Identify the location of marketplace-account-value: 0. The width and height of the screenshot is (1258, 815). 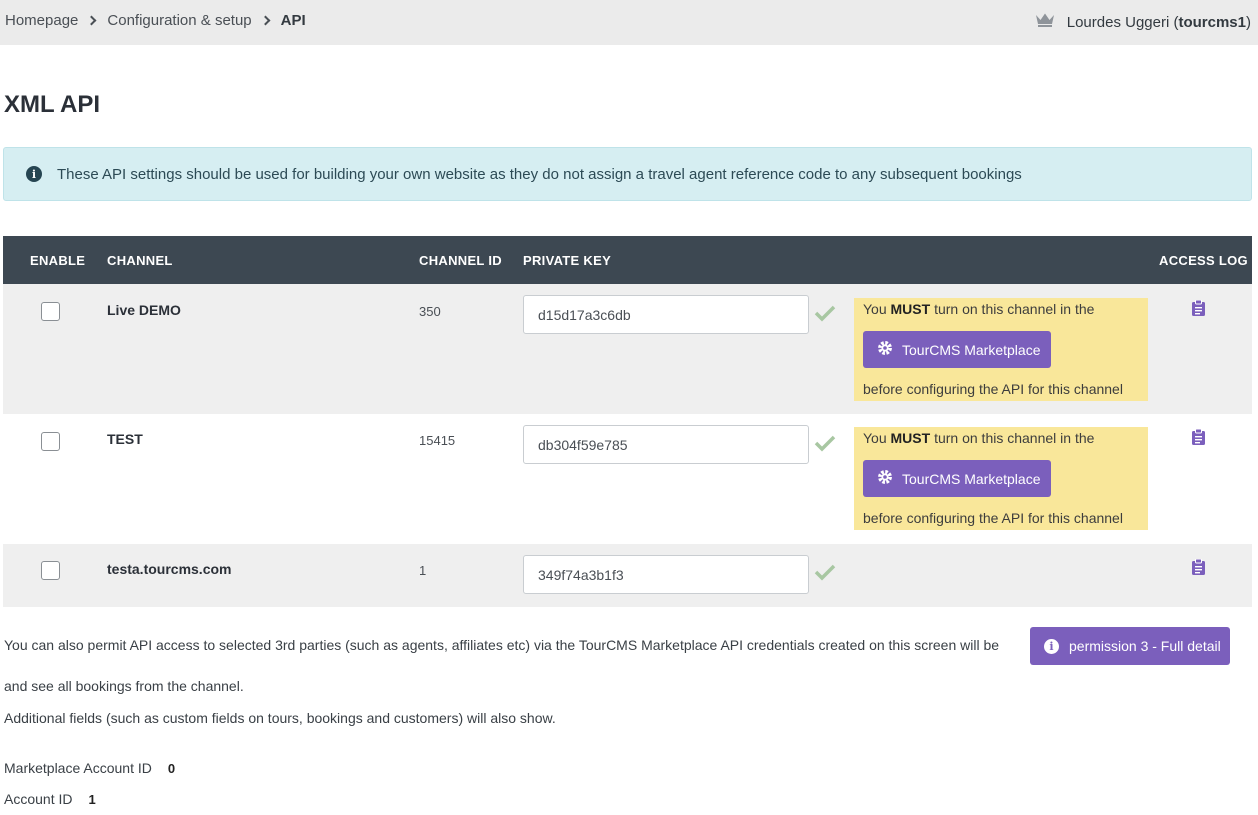
(171, 768).